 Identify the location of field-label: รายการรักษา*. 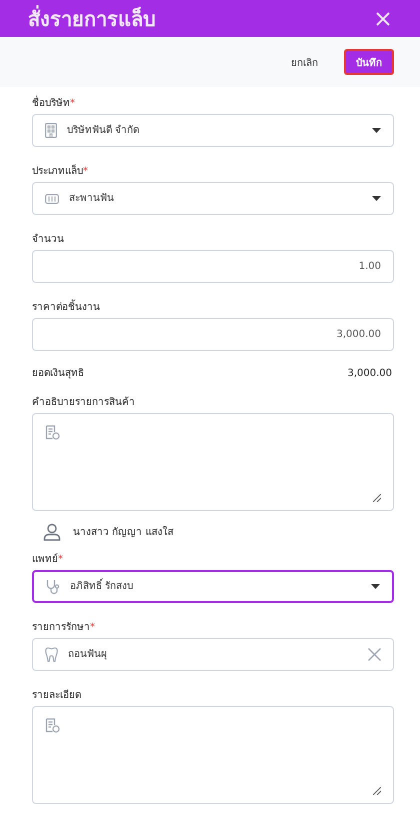
(63, 627).